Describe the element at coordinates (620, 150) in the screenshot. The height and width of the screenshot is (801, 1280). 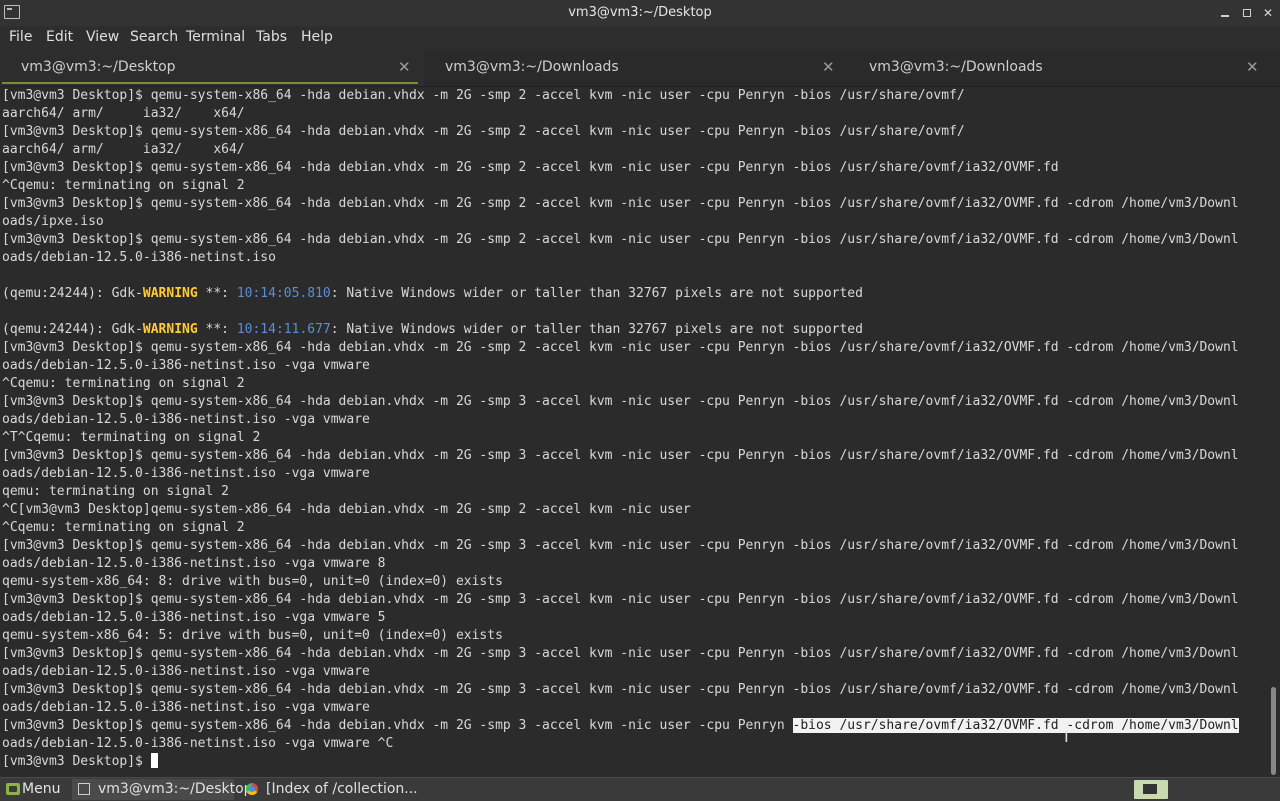
I see `terminal-line: aarch64/ arm/ ia32/ x64/` at that location.